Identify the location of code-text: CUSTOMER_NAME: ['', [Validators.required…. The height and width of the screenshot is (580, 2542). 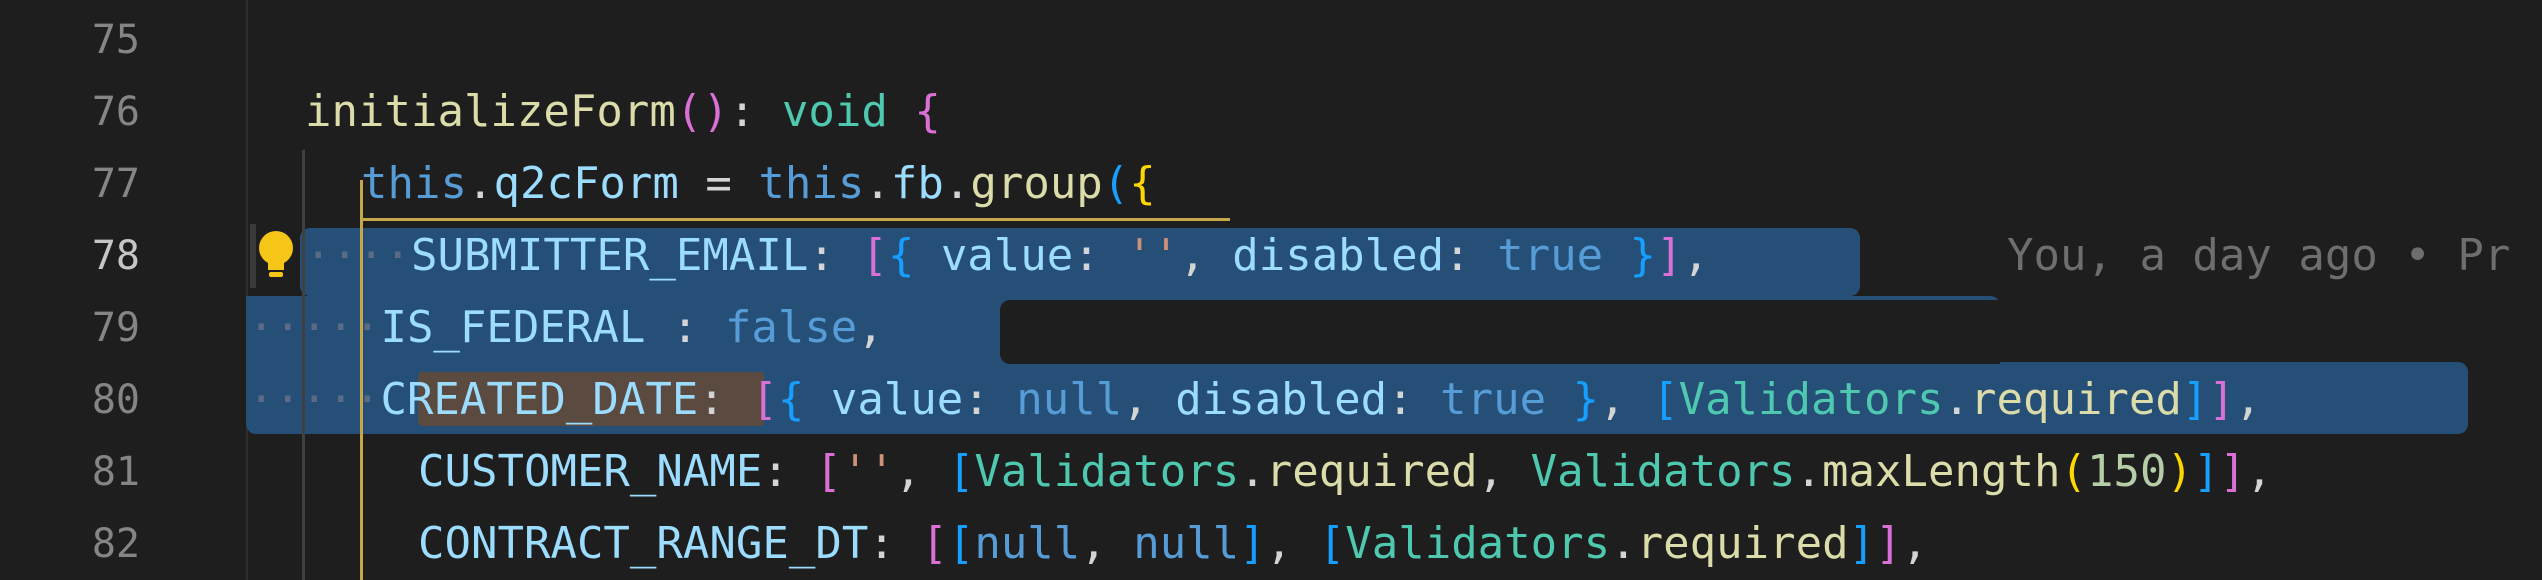
(1345, 471).